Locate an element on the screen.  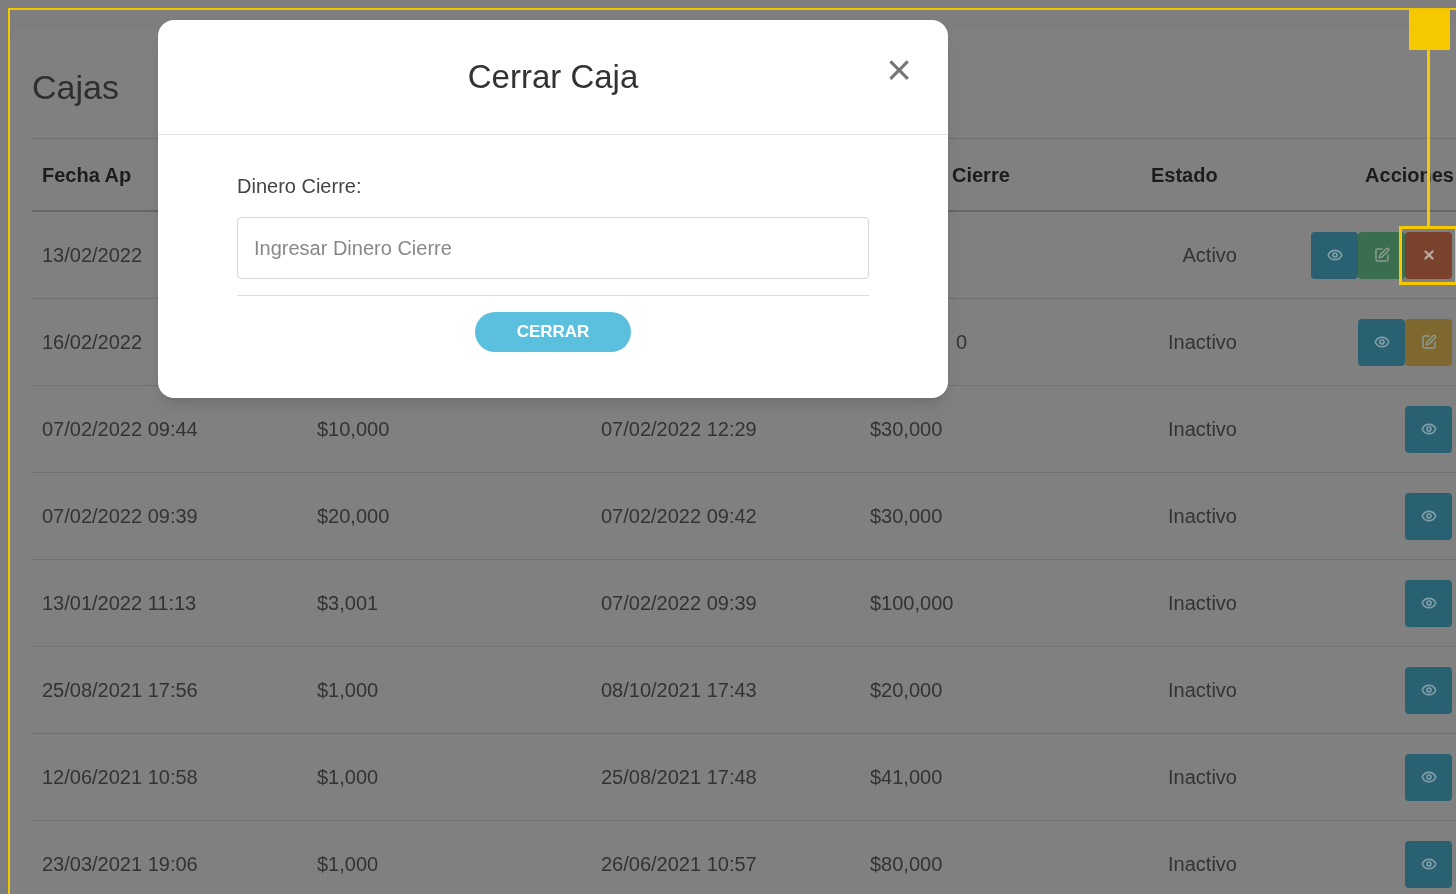
modal-title: Cerrar Caja is located at coordinates (553, 77).